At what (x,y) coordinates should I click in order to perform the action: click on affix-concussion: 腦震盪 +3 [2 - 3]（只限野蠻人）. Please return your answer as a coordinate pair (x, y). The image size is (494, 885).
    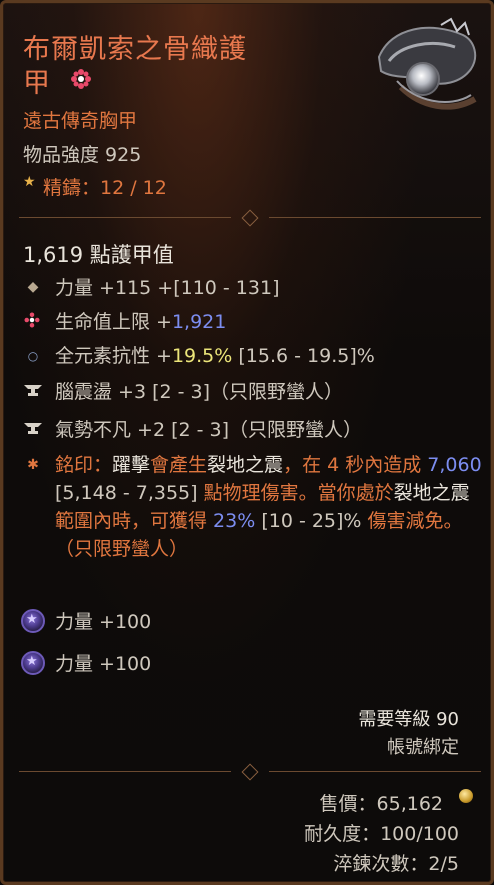
    Looking at the image, I should click on (199, 392).